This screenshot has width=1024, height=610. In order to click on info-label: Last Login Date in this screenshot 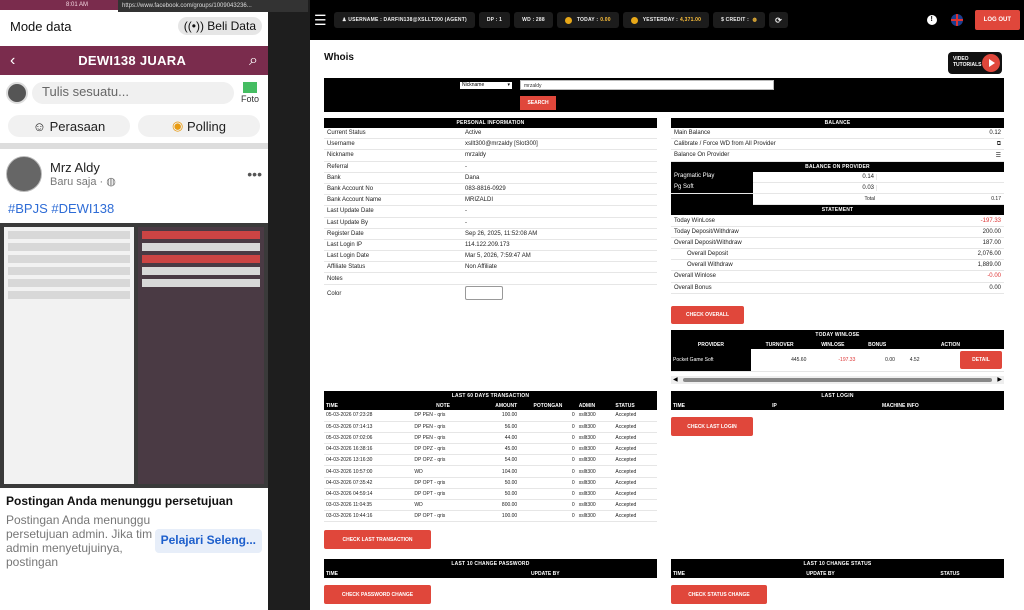, I will do `click(348, 256)`.